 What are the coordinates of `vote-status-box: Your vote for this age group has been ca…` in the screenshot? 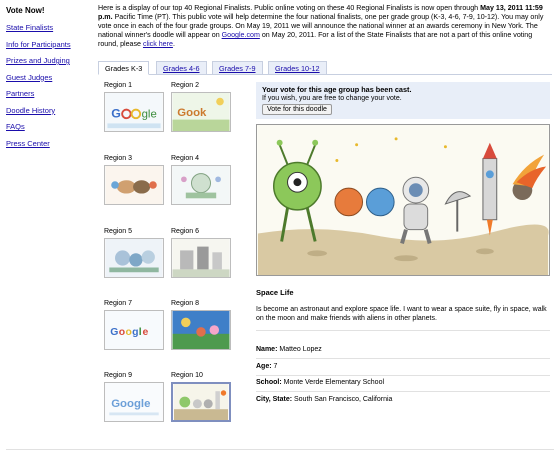 It's located at (403, 100).